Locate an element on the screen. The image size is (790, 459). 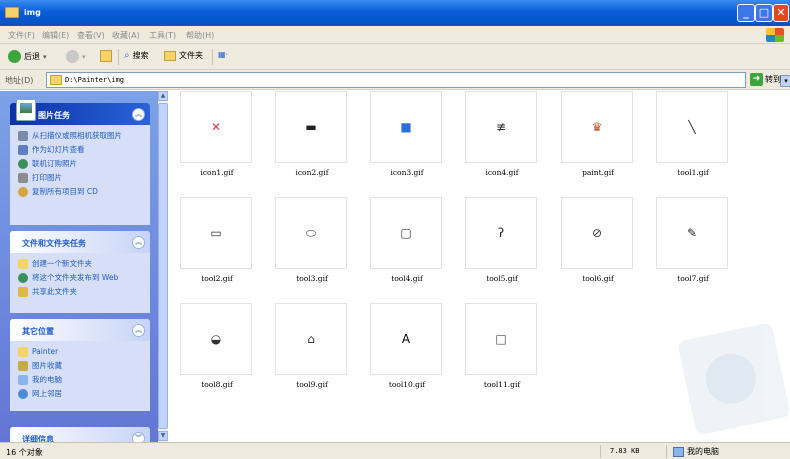
status-size: 7.83 KB is located at coordinates (625, 451).